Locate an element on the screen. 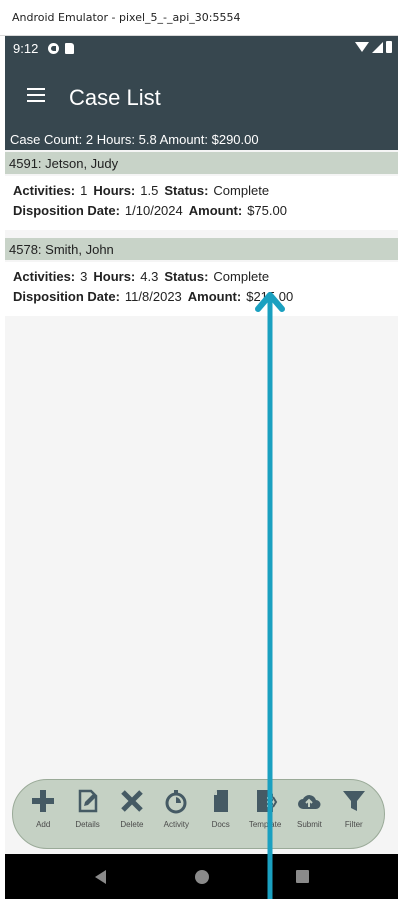 This screenshot has width=398, height=899. edit-document-icon is located at coordinates (87, 801).